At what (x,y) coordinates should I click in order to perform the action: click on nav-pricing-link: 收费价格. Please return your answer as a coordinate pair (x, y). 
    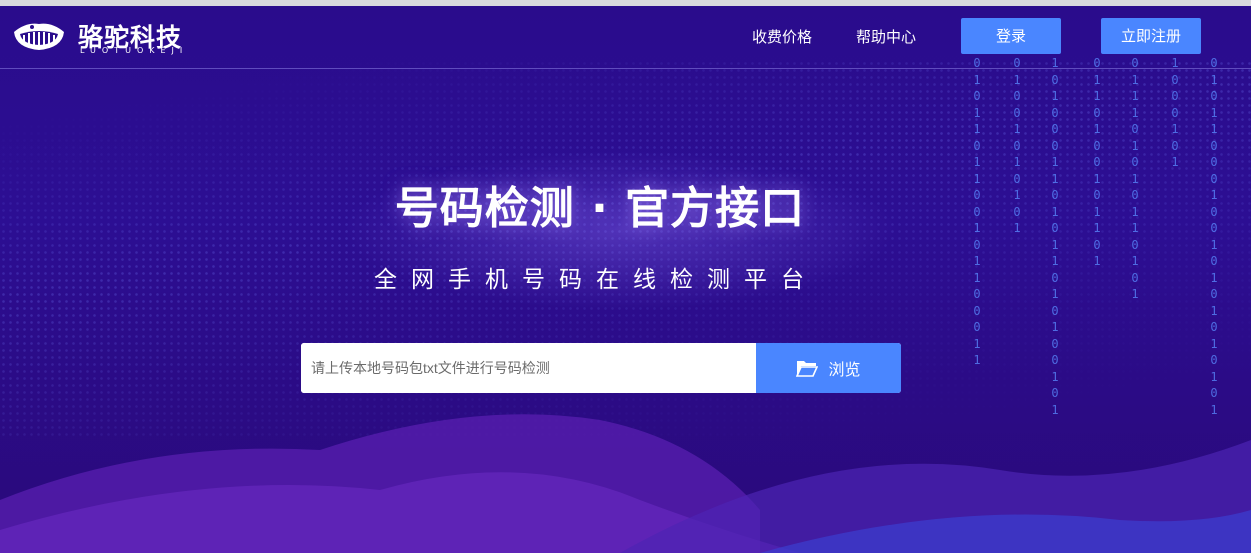
    Looking at the image, I should click on (782, 36).